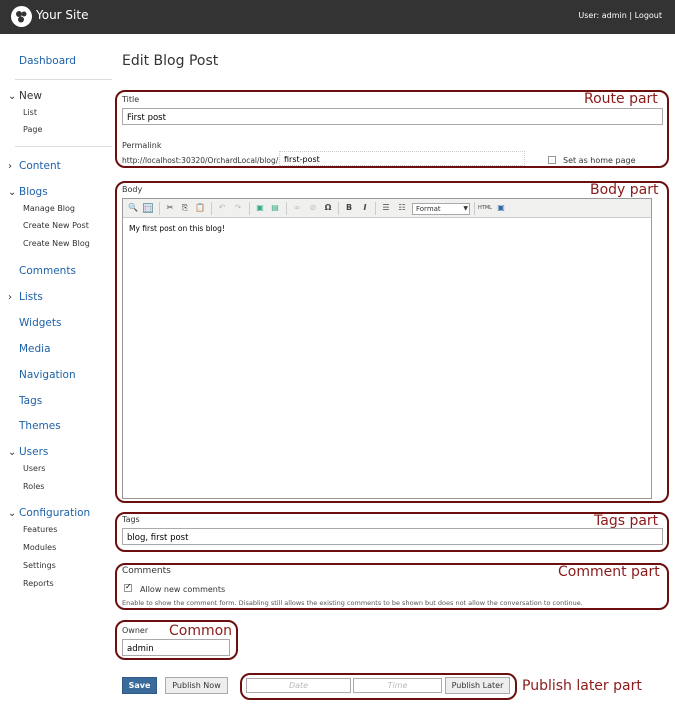  I want to click on nav-new-page: Page, so click(32, 129).